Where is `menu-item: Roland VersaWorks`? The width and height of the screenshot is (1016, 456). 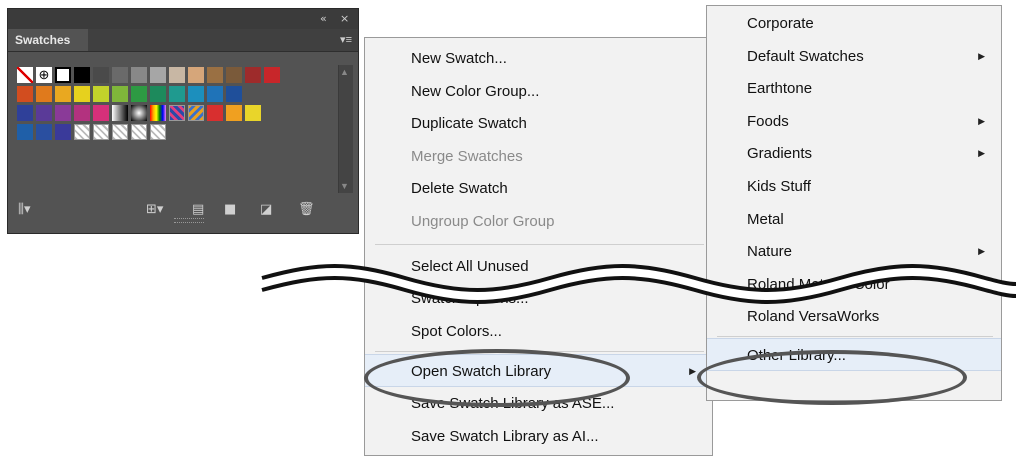 menu-item: Roland VersaWorks is located at coordinates (854, 316).